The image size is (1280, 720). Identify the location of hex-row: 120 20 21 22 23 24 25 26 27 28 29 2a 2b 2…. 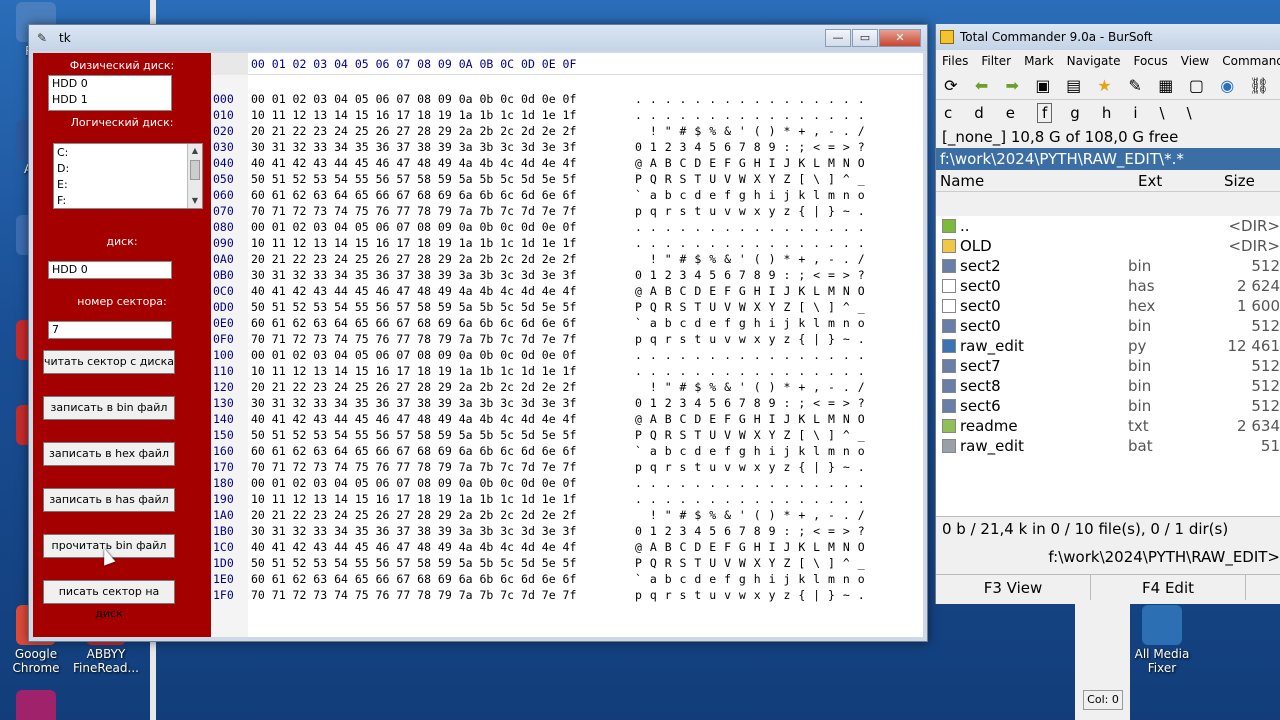
(551, 387).